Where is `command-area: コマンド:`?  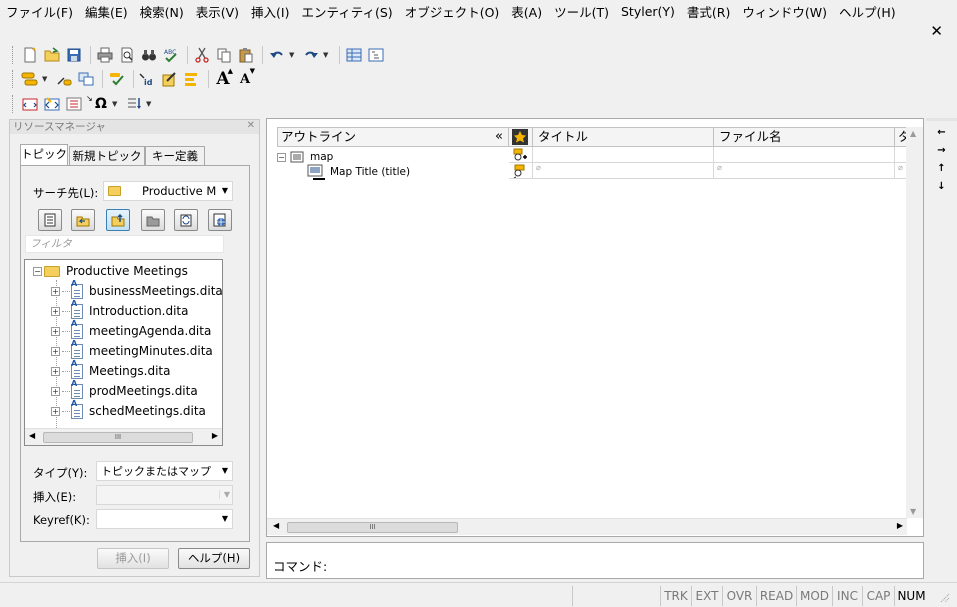 command-area: コマンド: is located at coordinates (595, 560).